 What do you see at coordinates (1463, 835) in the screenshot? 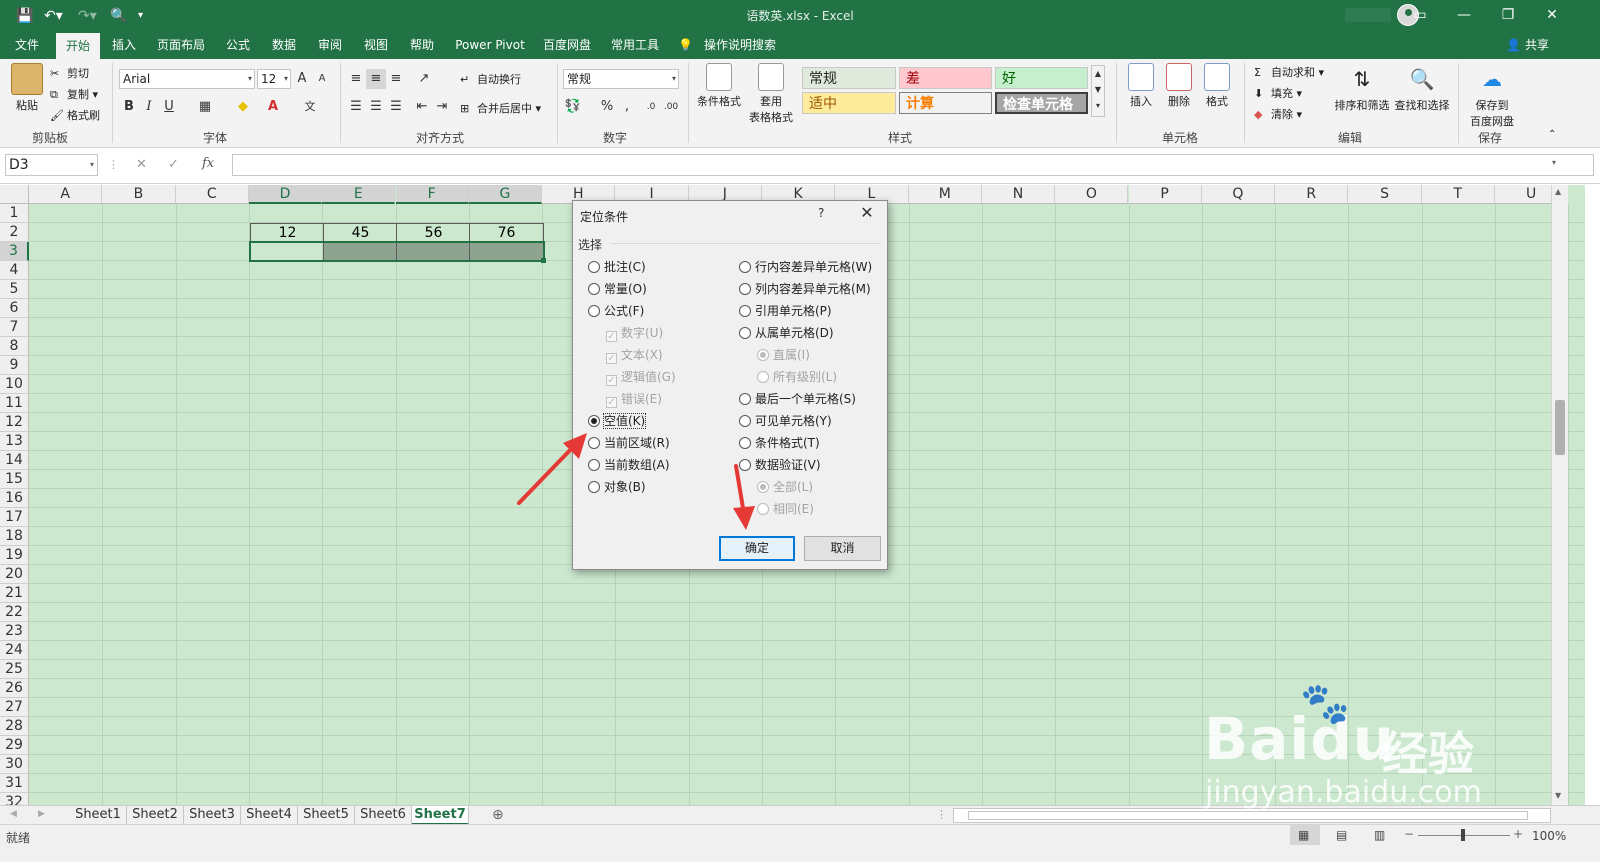
I see `zoom-slider-thumb` at bounding box center [1463, 835].